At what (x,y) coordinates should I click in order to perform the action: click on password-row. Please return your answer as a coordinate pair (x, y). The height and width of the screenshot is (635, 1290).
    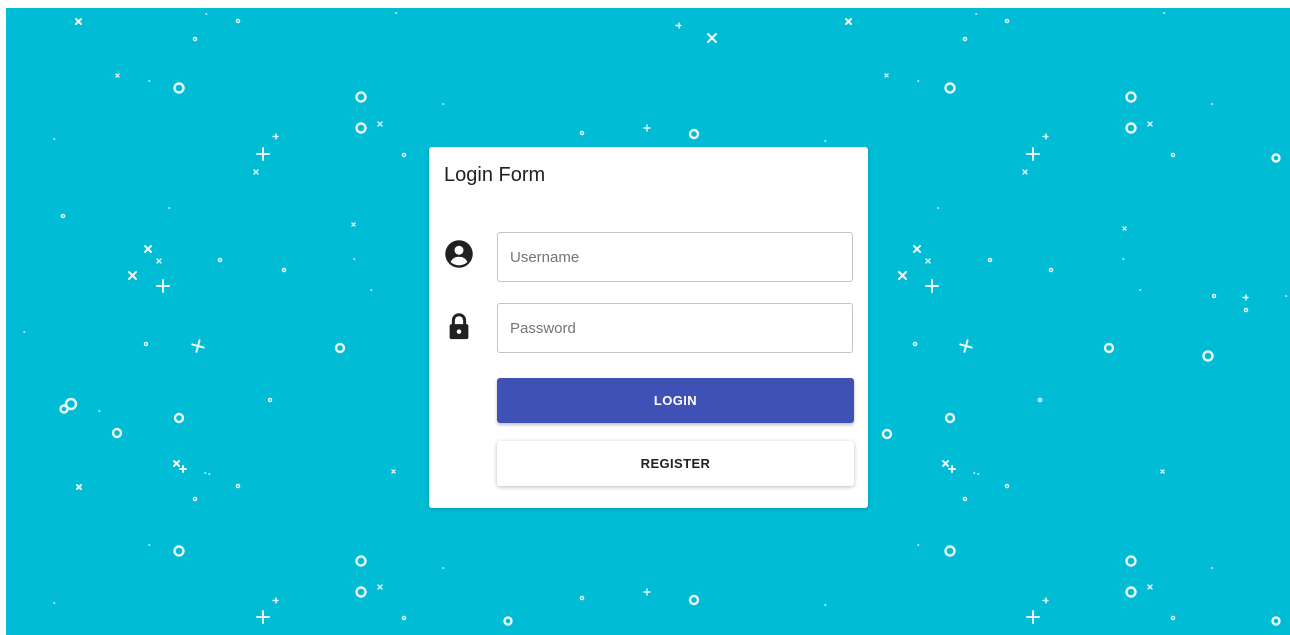
    Looking at the image, I should click on (648, 328).